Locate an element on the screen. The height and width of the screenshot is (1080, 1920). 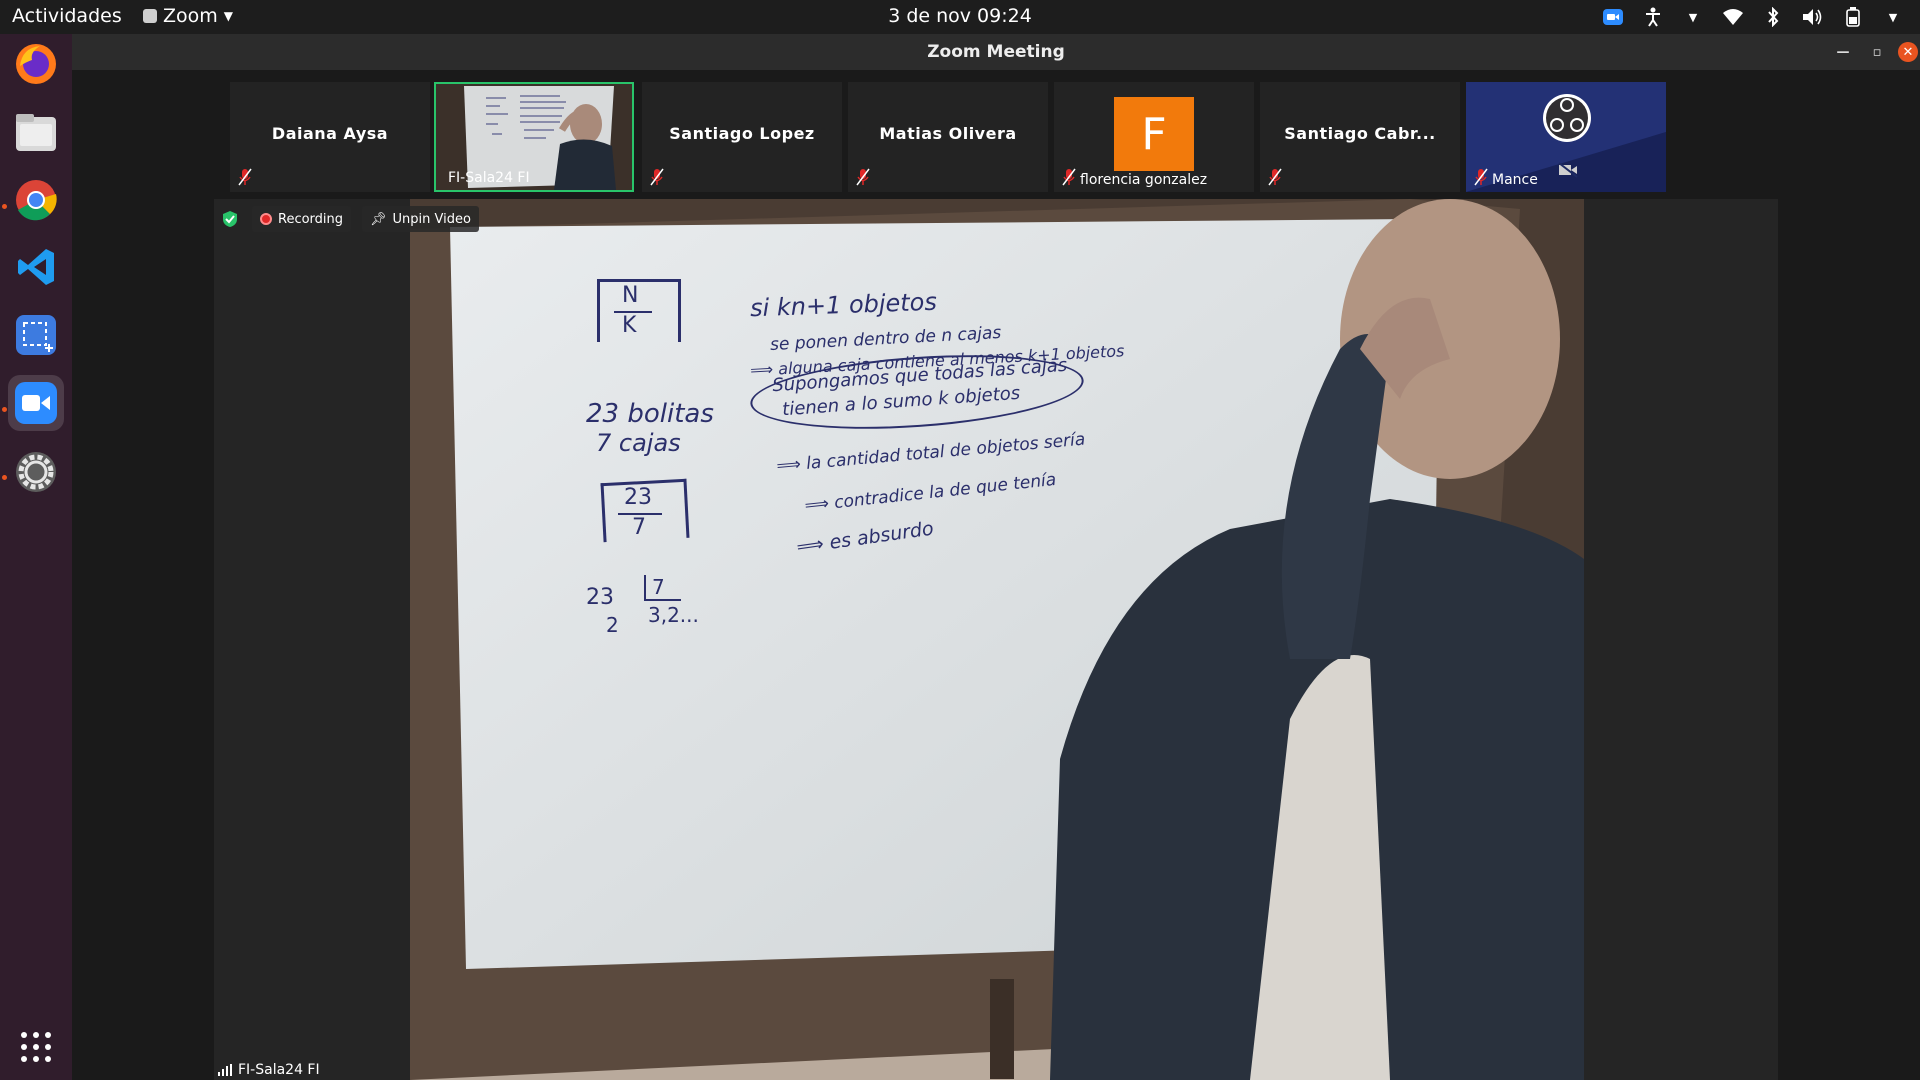
video-off-icon is located at coordinates (1568, 170).